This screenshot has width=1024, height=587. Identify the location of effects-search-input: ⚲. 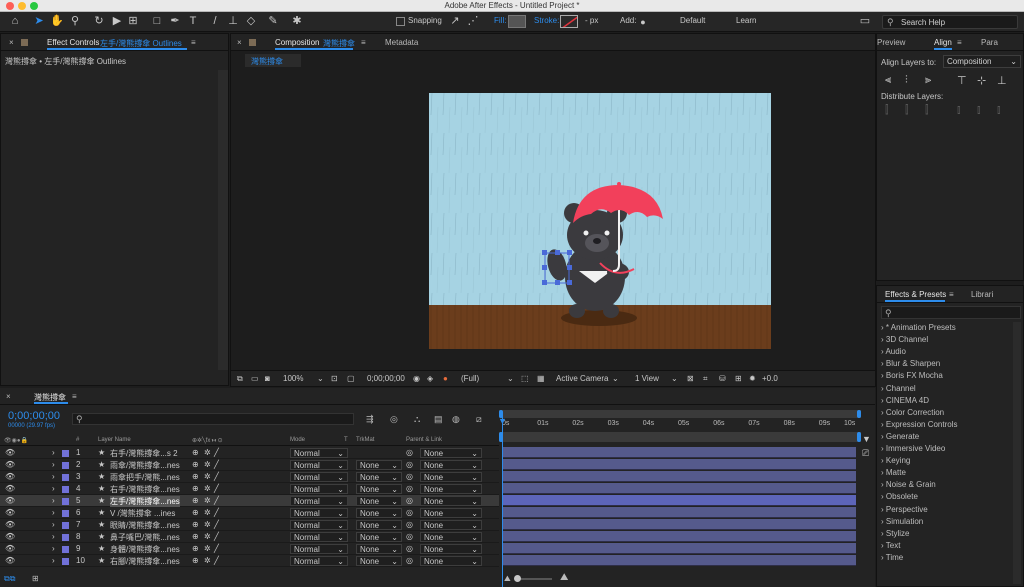
(951, 312).